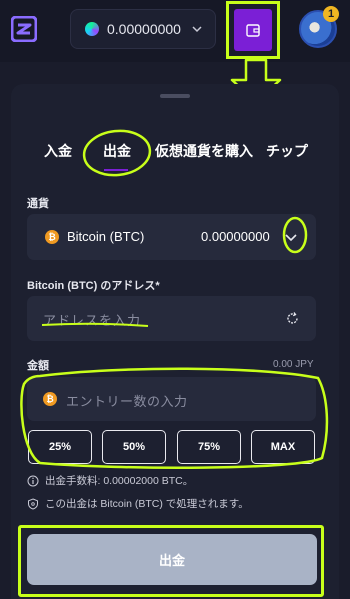 This screenshot has width=350, height=599. I want to click on refresh-icon, so click(292, 318).